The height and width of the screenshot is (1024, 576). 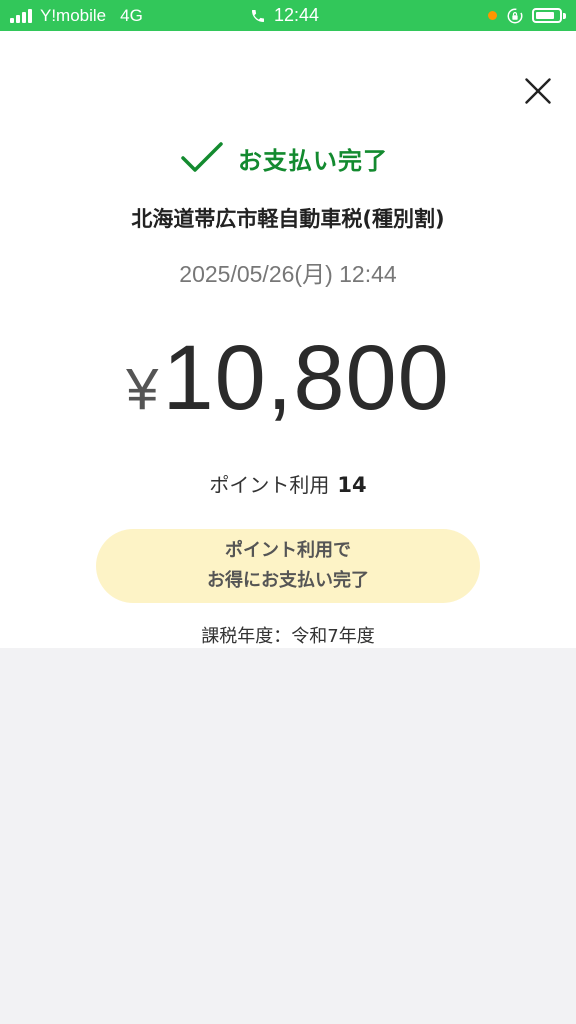 I want to click on payment-complete-row: お支払い完了, so click(x=288, y=158).